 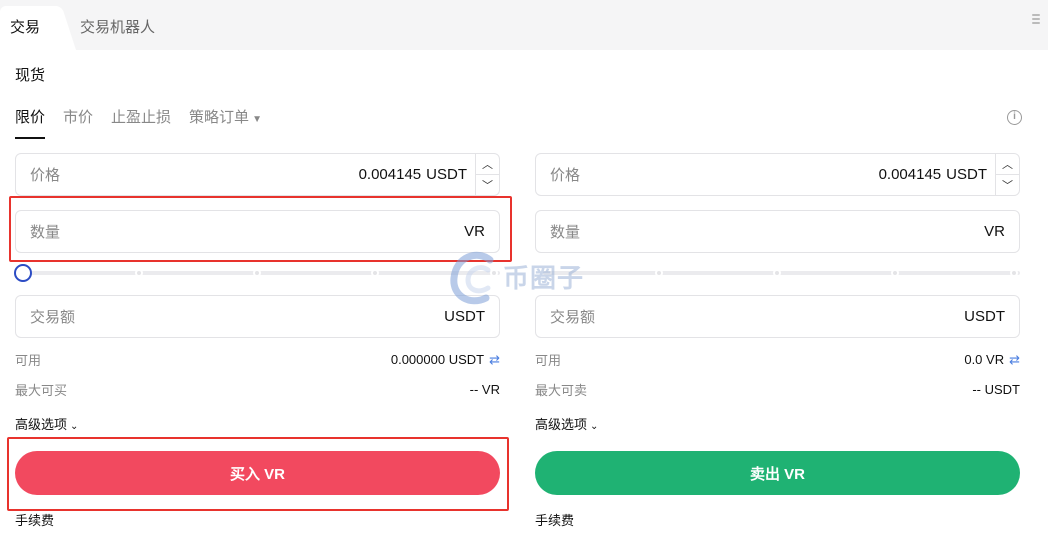 What do you see at coordinates (565, 232) in the screenshot?
I see `sell-quantity-label: 数量` at bounding box center [565, 232].